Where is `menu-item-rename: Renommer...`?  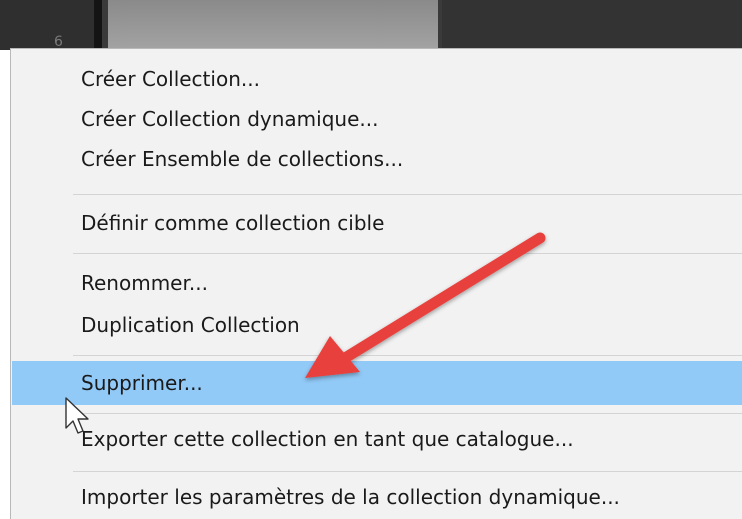 menu-item-rename: Renommer... is located at coordinates (377, 283).